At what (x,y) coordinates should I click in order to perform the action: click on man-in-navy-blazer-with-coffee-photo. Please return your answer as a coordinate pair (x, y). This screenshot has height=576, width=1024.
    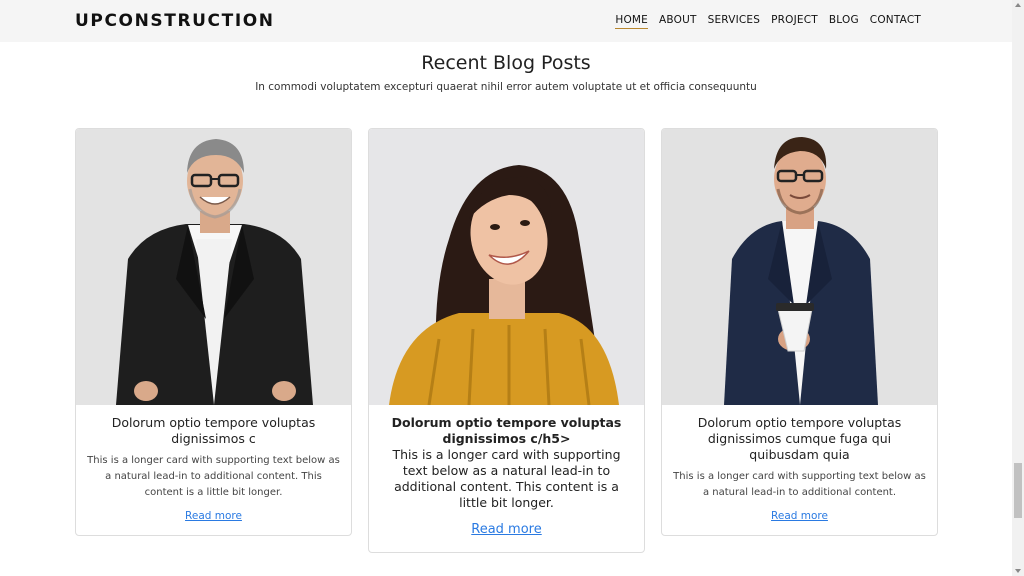
    Looking at the image, I should click on (799, 267).